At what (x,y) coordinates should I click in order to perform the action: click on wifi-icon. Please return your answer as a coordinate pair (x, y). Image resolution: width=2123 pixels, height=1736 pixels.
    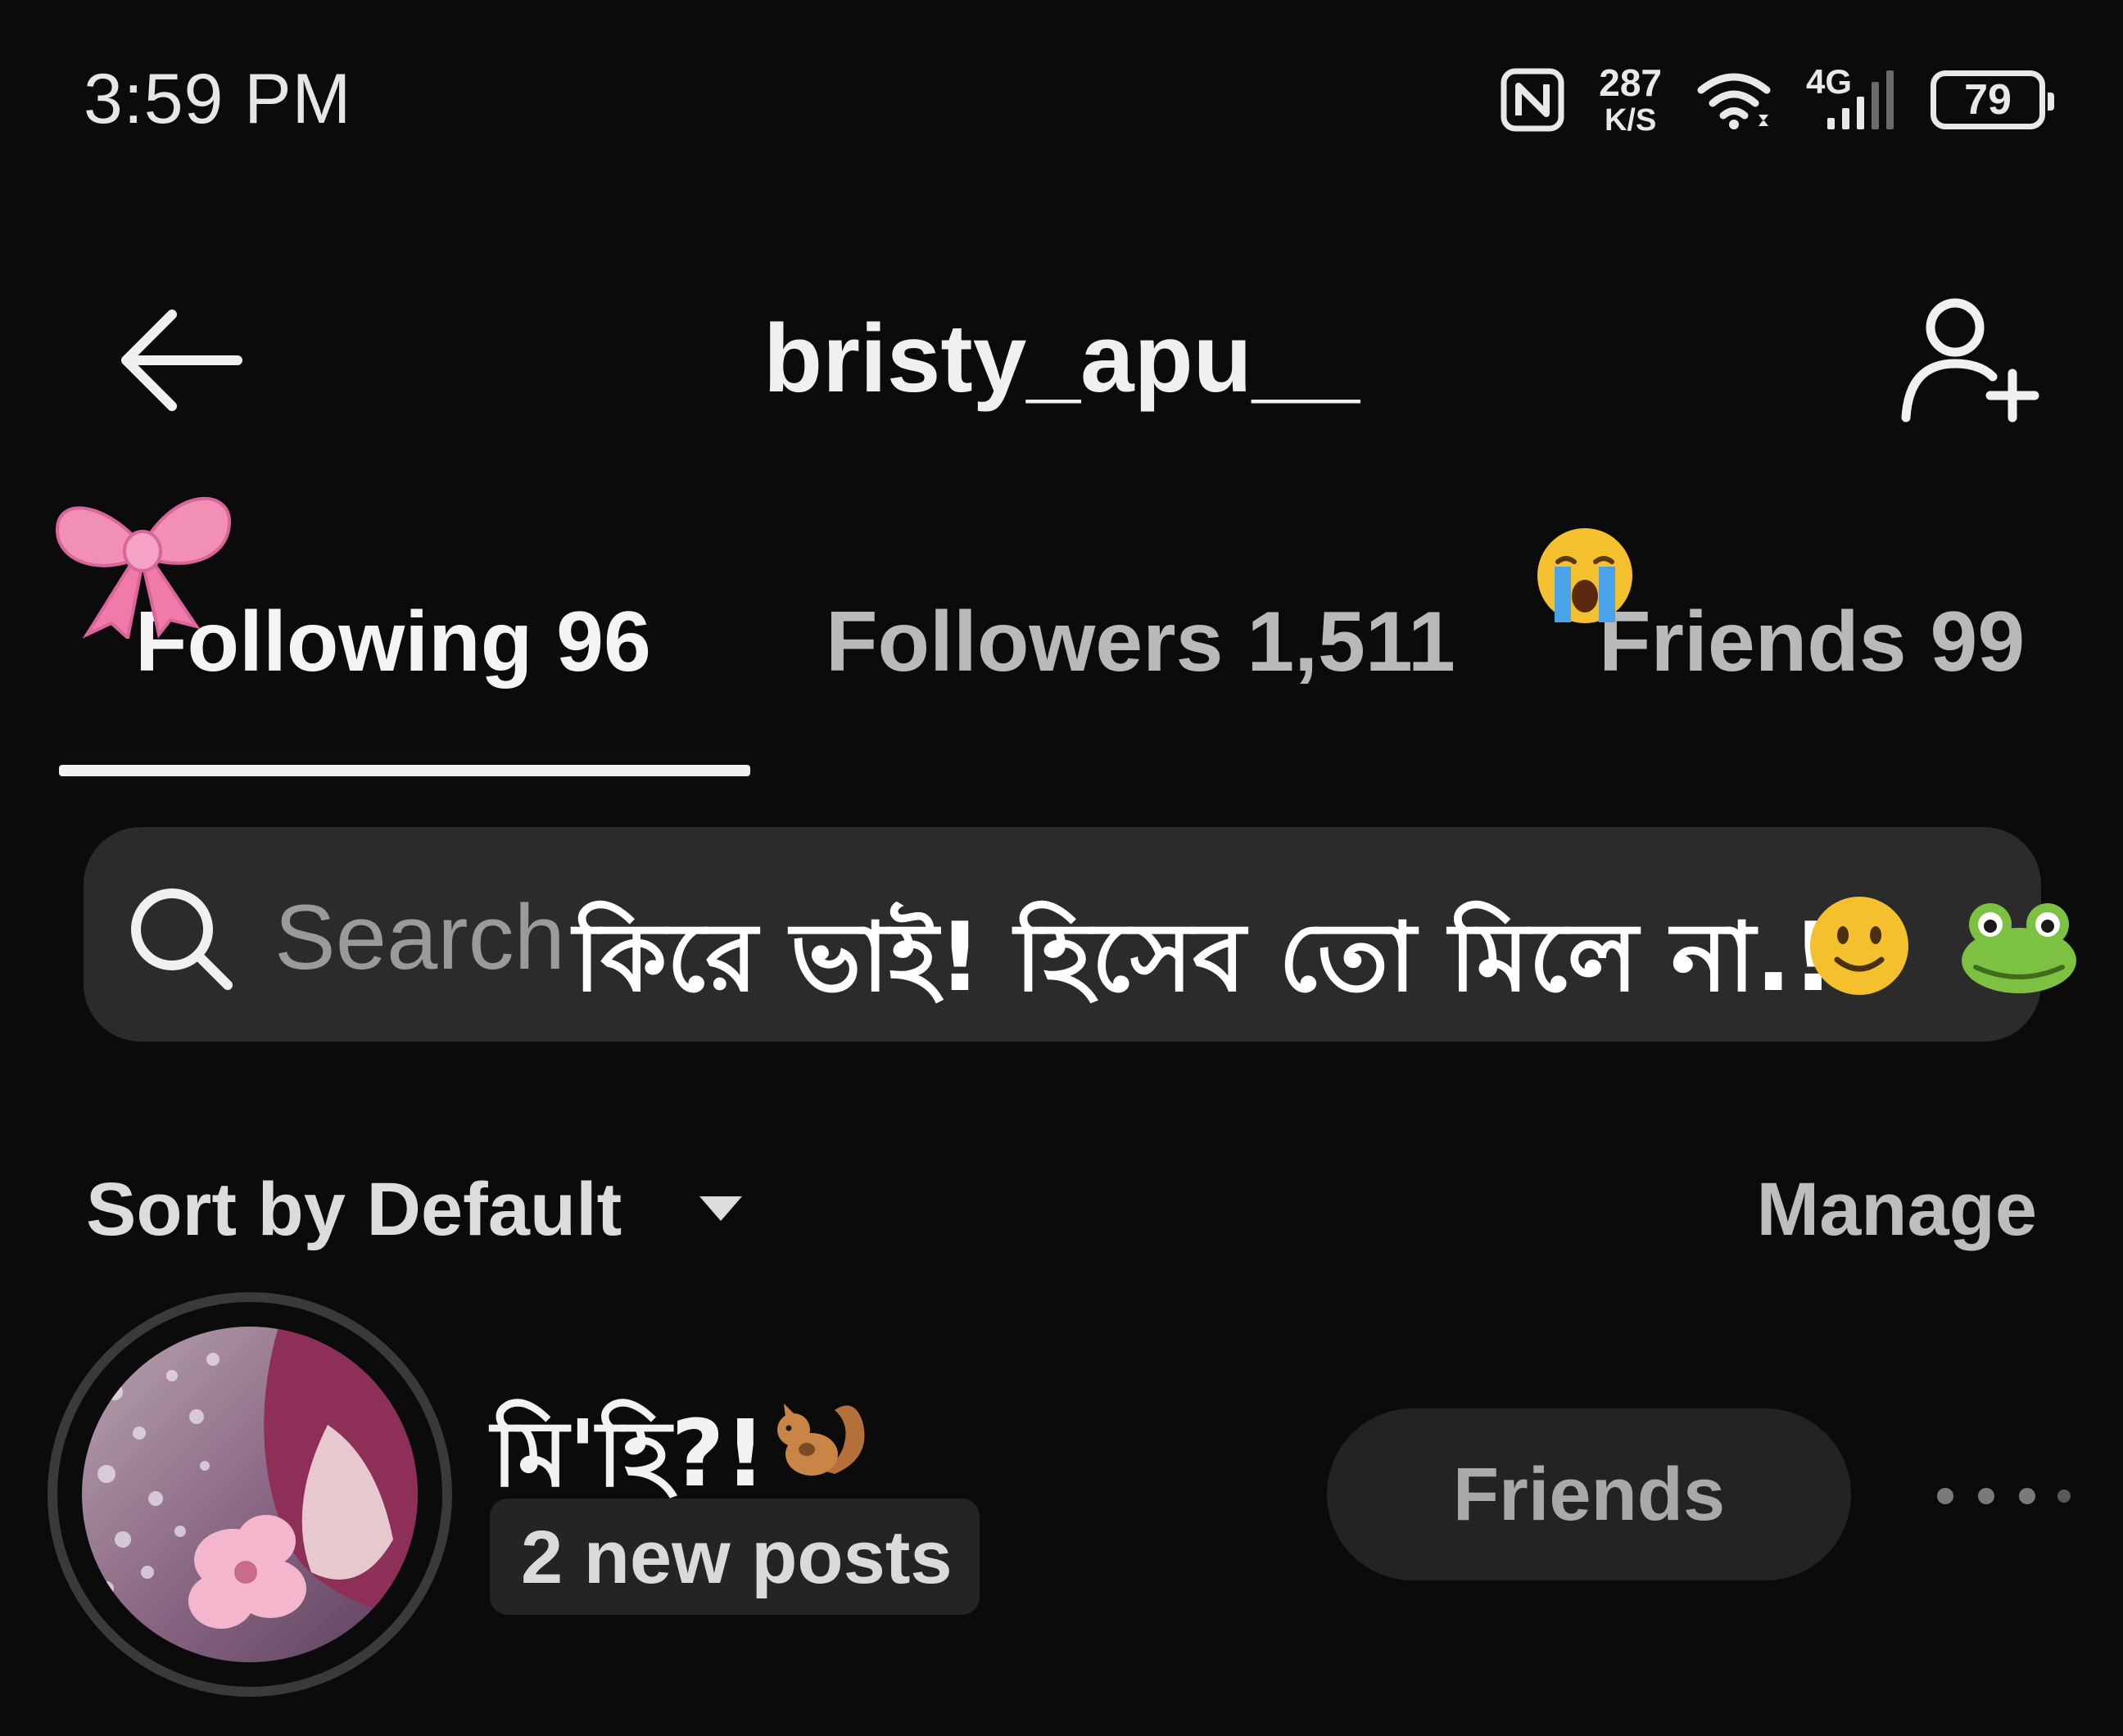
    Looking at the image, I should click on (1734, 101).